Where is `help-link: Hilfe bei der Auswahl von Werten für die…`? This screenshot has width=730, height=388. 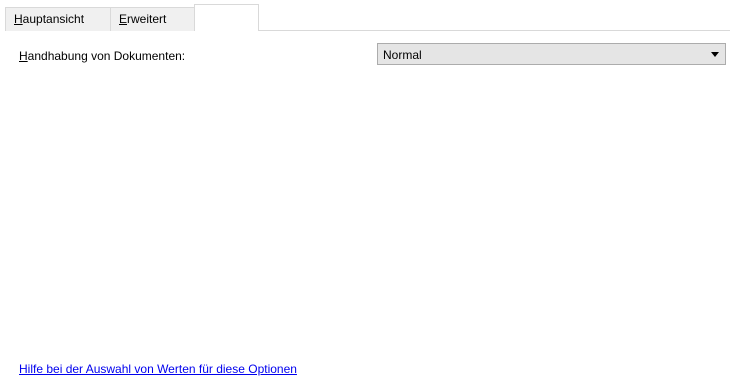
help-link: Hilfe bei der Auswahl von Werten für die… is located at coordinates (158, 369).